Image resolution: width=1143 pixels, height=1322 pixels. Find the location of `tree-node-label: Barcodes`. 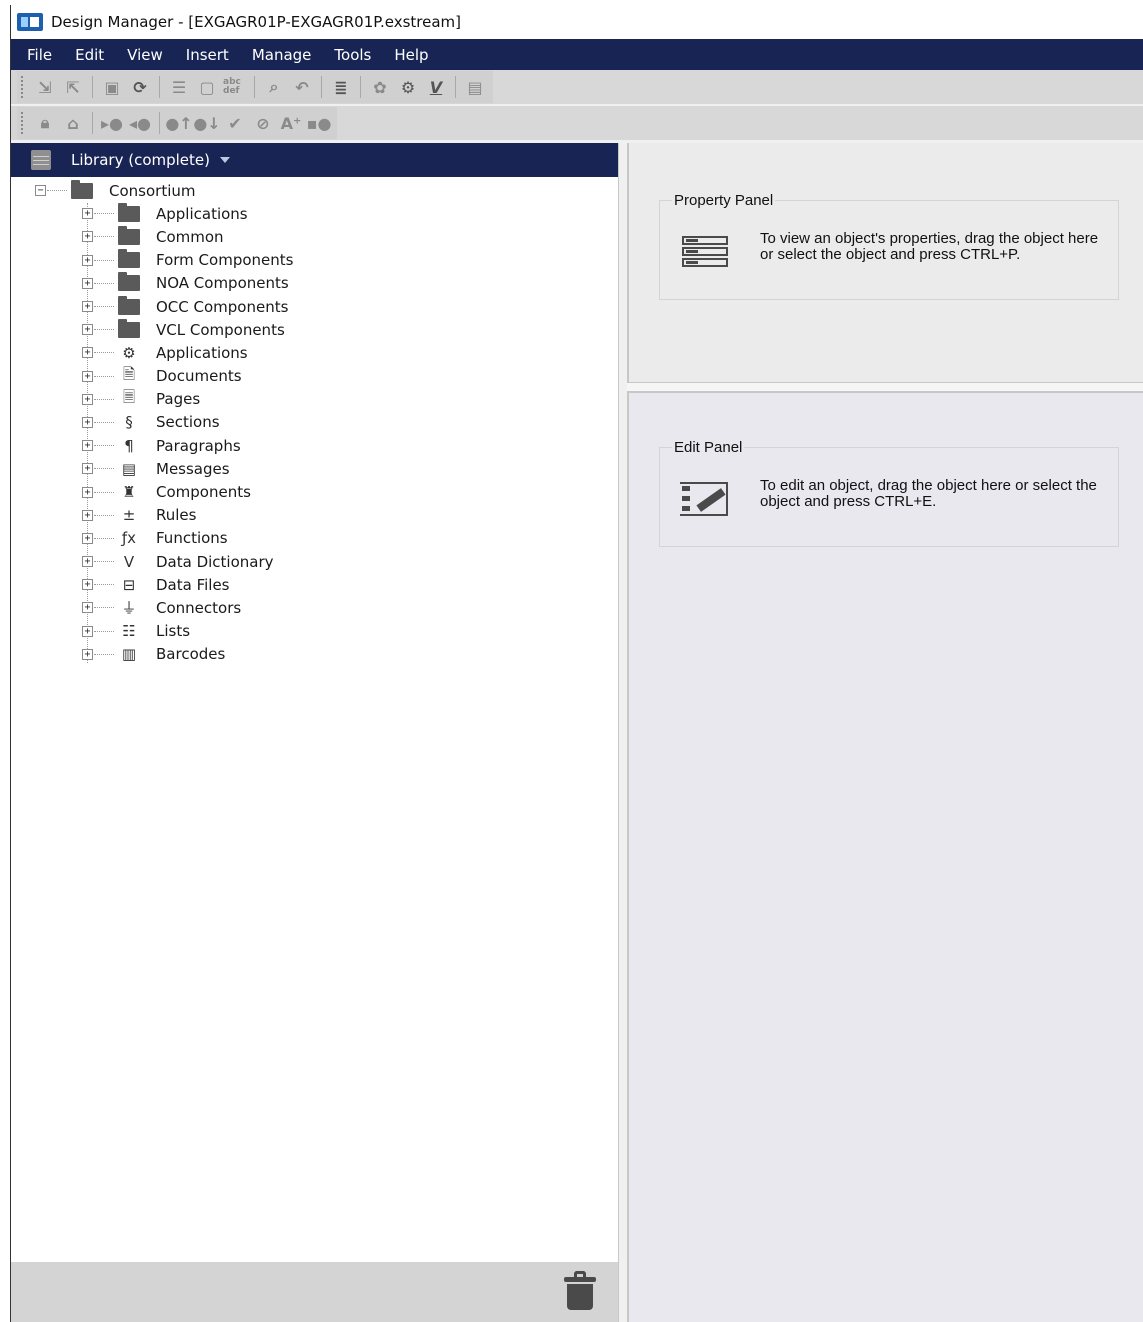

tree-node-label: Barcodes is located at coordinates (190, 654).